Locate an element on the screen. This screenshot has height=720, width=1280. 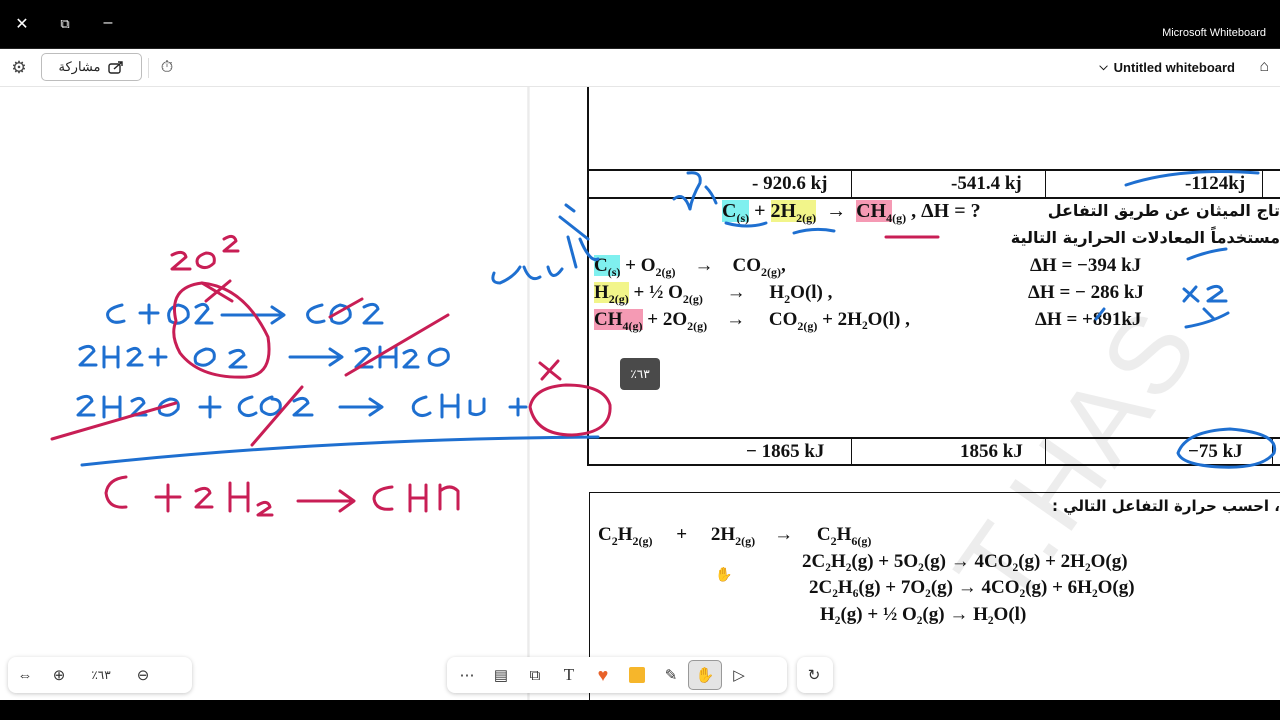
zoom-out-icon: ⊖ is located at coordinates (143, 675).